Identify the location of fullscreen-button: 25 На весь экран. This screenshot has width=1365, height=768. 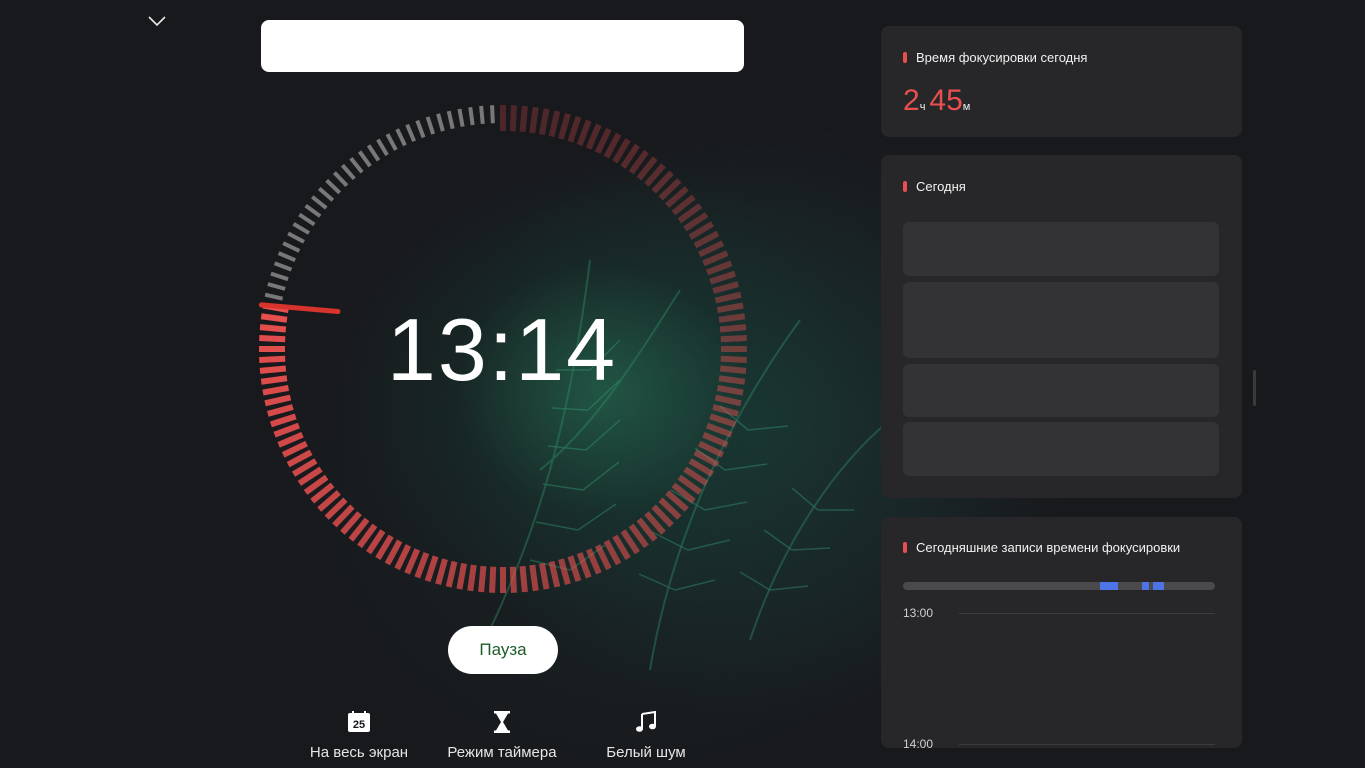
(359, 734).